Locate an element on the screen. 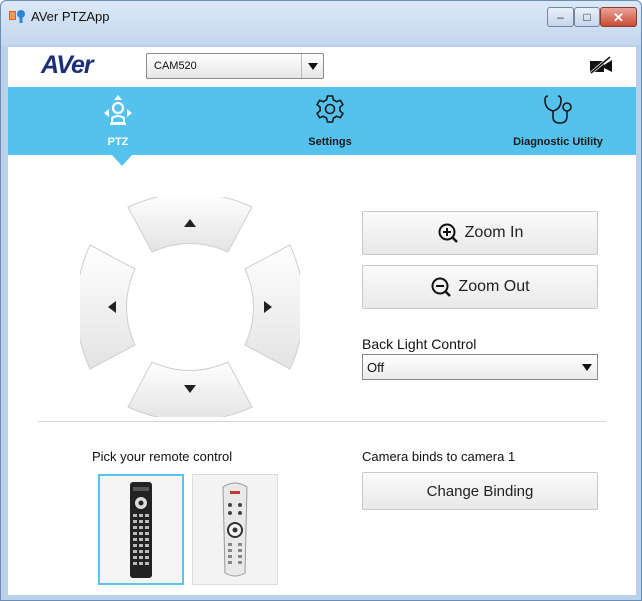  zoom-in-label: Zoom In is located at coordinates (494, 232).